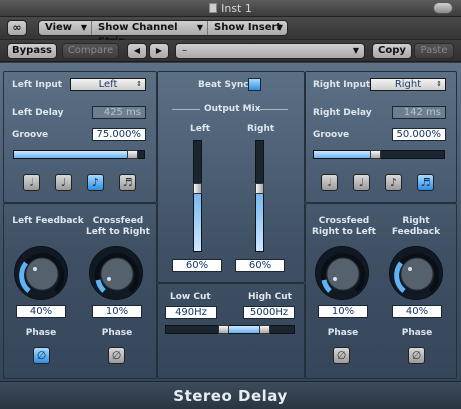  Describe the element at coordinates (341, 355) in the screenshot. I see `crossfeed-rl-phase-toggle: ∅` at that location.